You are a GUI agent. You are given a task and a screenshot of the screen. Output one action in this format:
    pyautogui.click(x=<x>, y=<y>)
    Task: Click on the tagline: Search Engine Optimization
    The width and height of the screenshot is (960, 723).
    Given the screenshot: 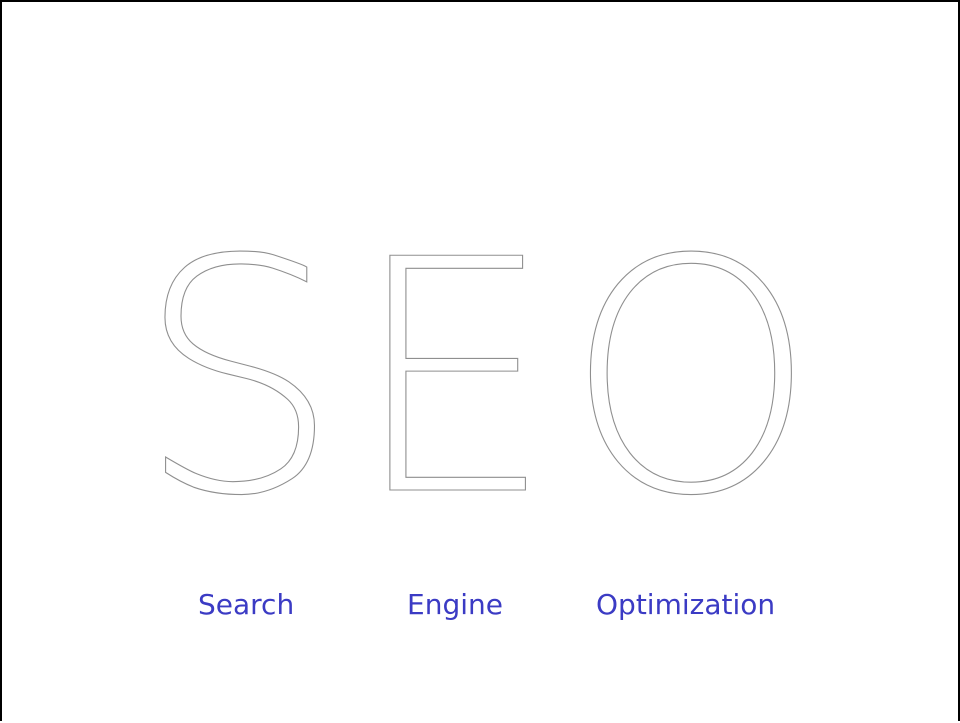 What is the action you would take?
    pyautogui.click(x=481, y=605)
    